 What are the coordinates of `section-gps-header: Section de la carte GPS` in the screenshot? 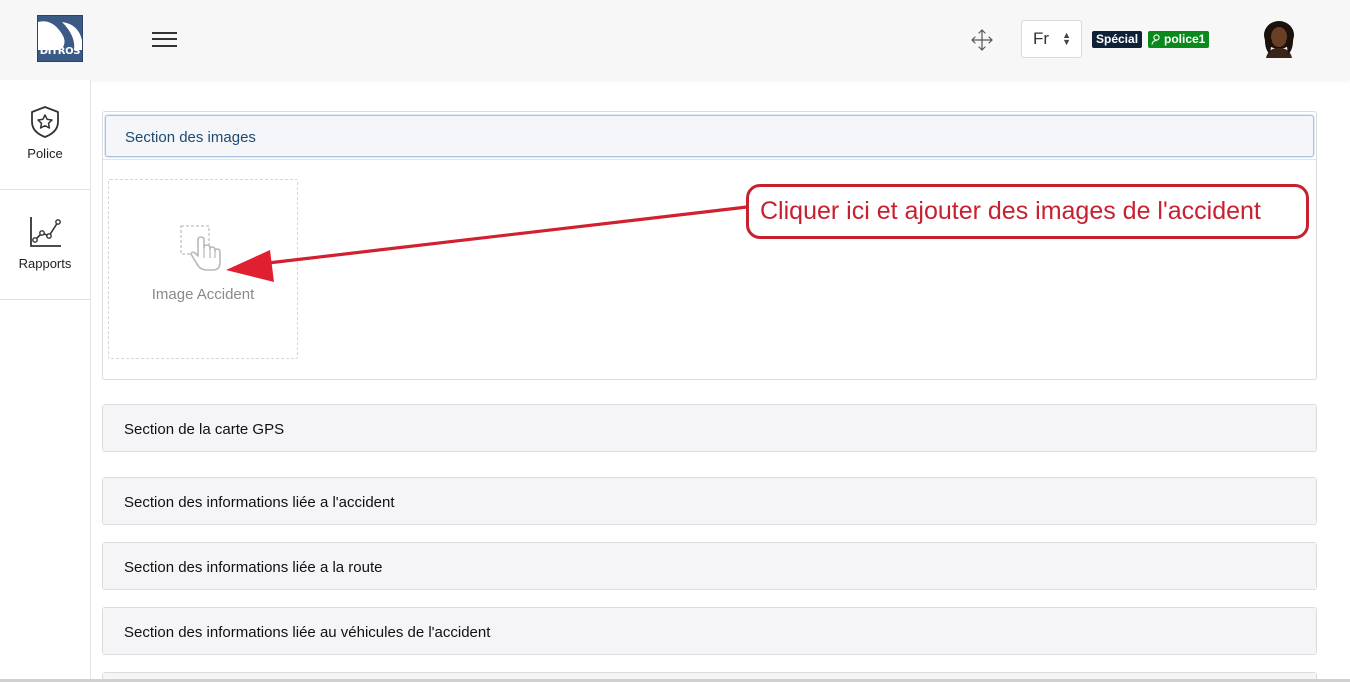 It's located at (709, 428).